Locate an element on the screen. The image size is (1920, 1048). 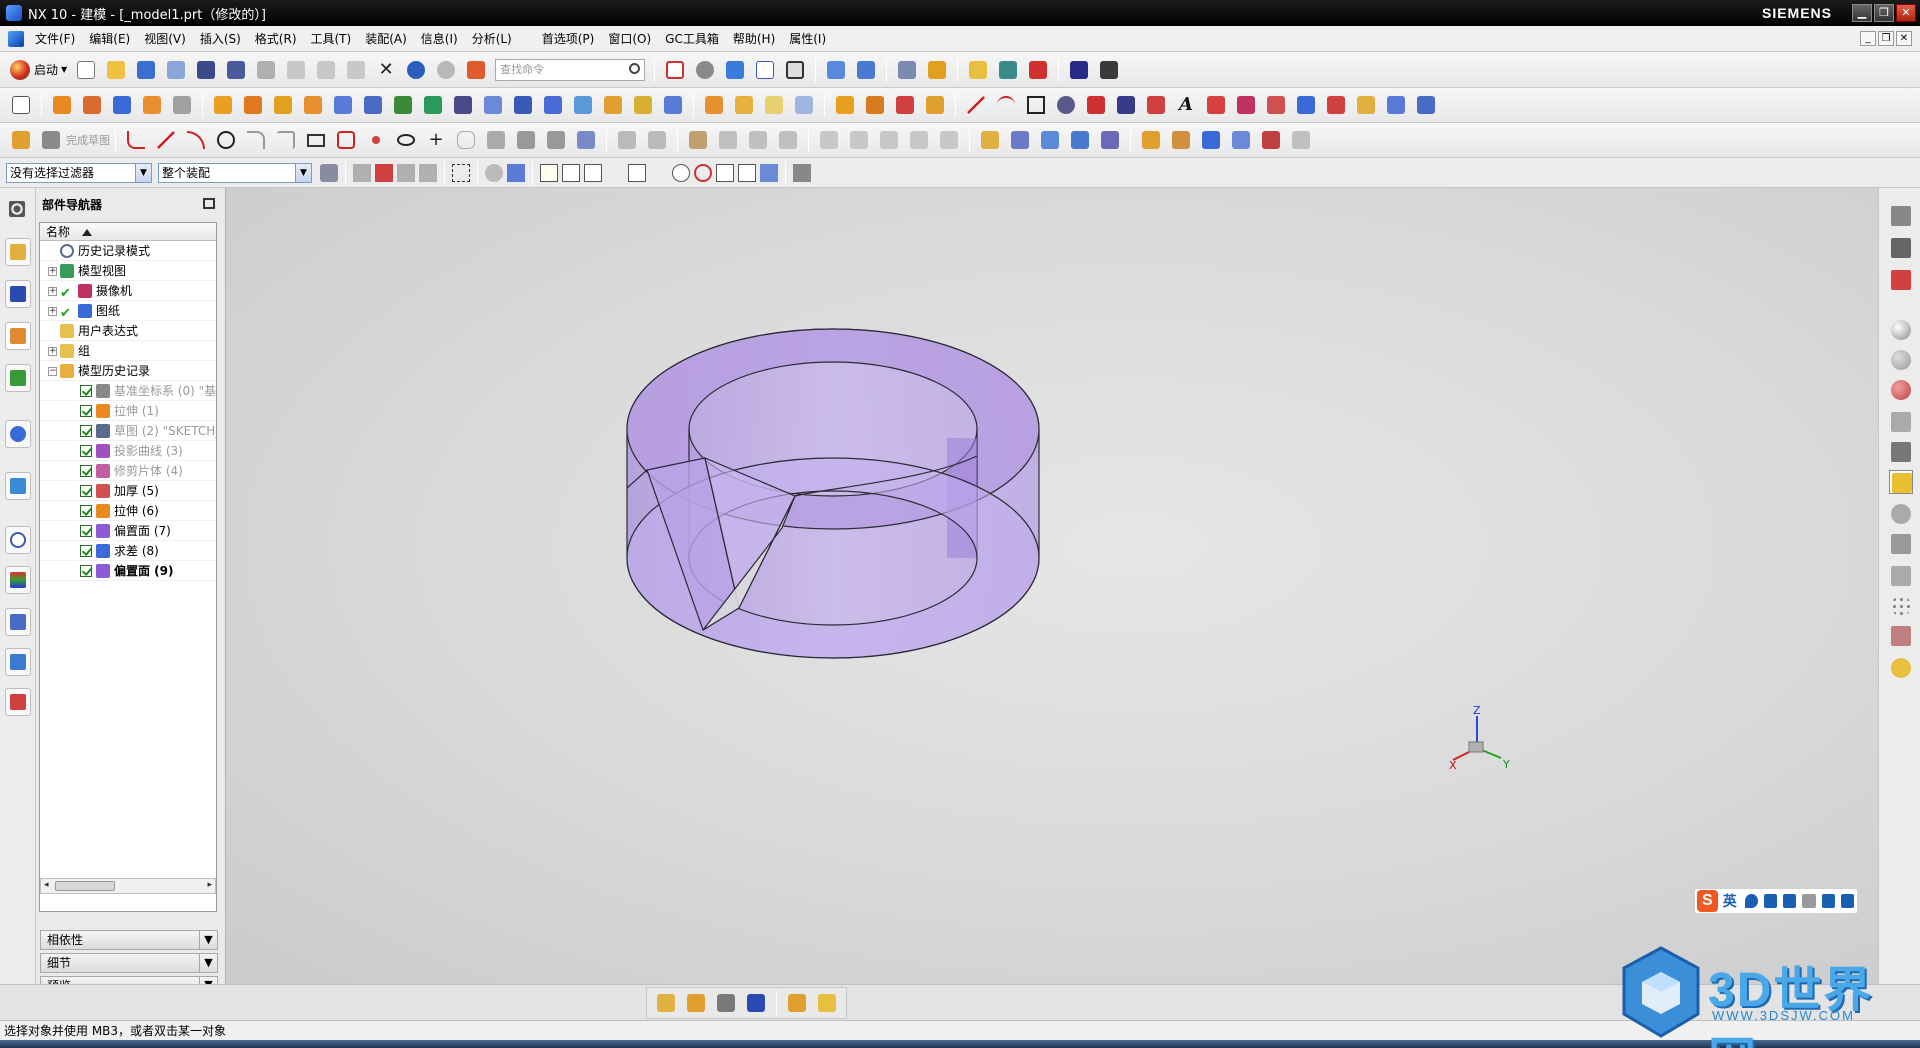
cut-button is located at coordinates (296, 70).